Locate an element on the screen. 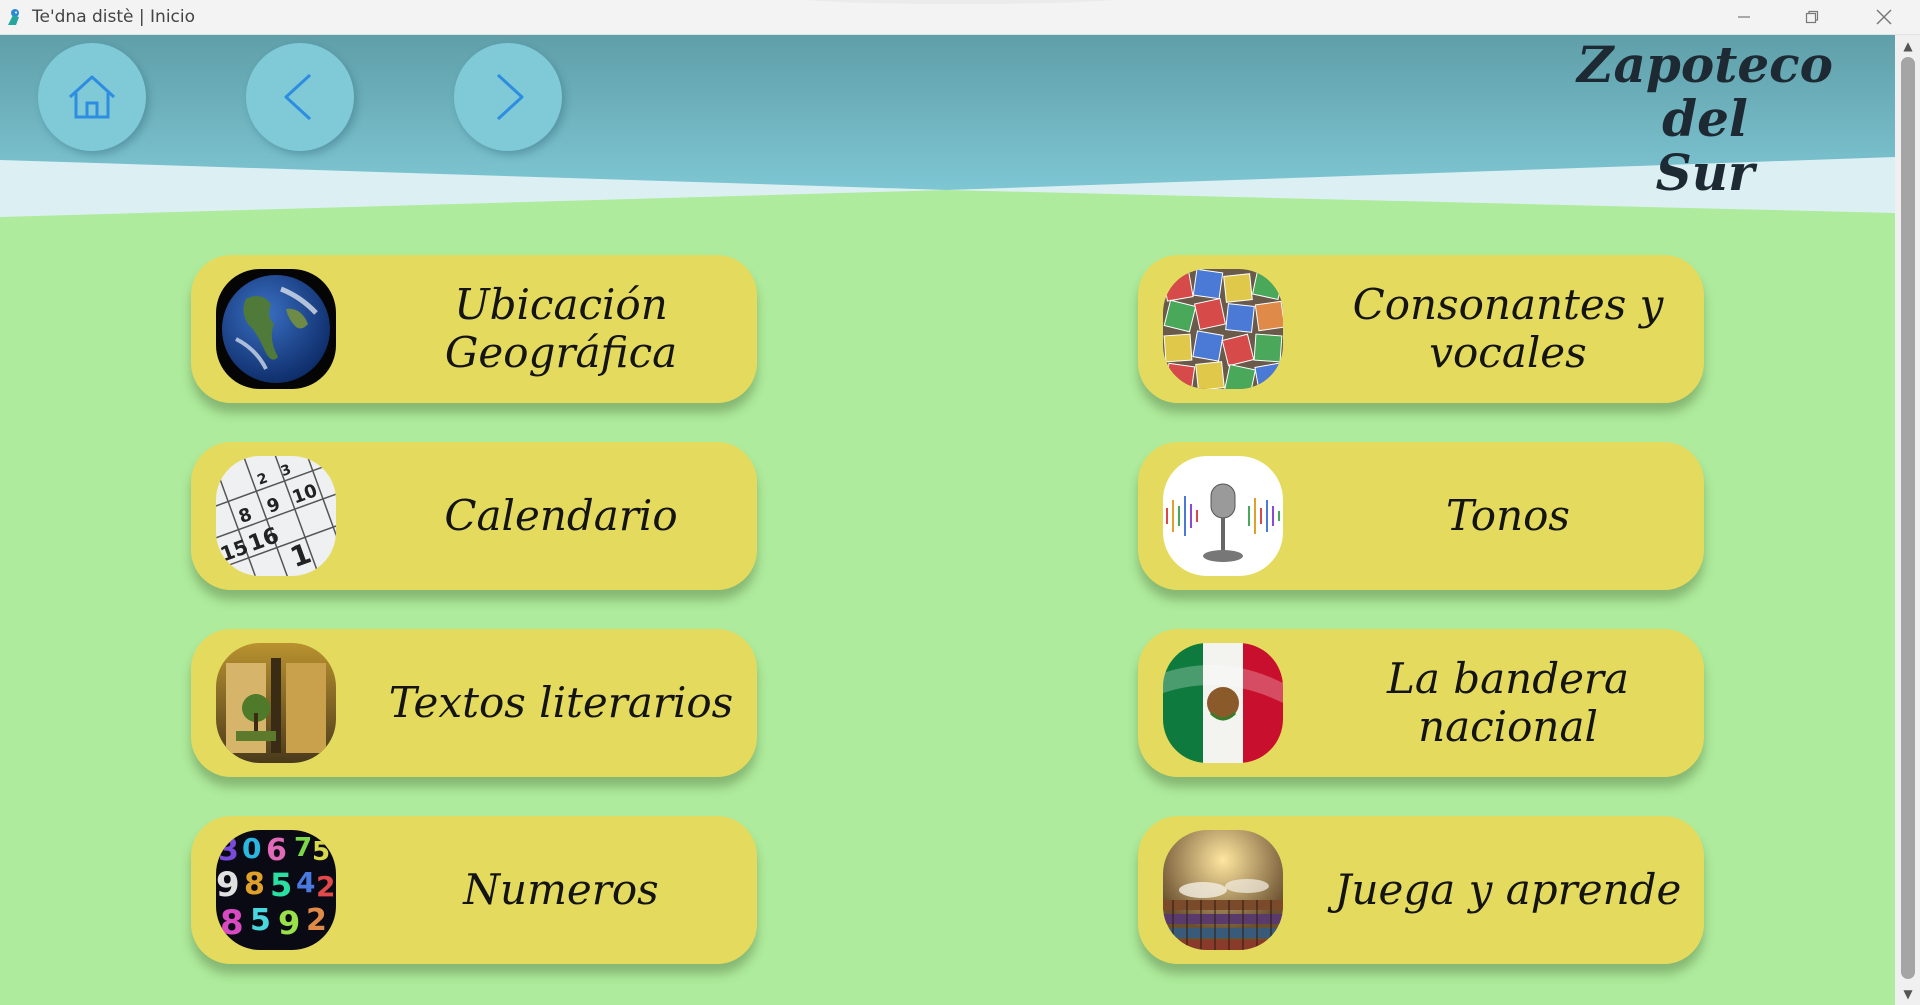 The height and width of the screenshot is (1005, 1920). menu-card-ubicacion: Ubicación Geográfica is located at coordinates (474, 329).